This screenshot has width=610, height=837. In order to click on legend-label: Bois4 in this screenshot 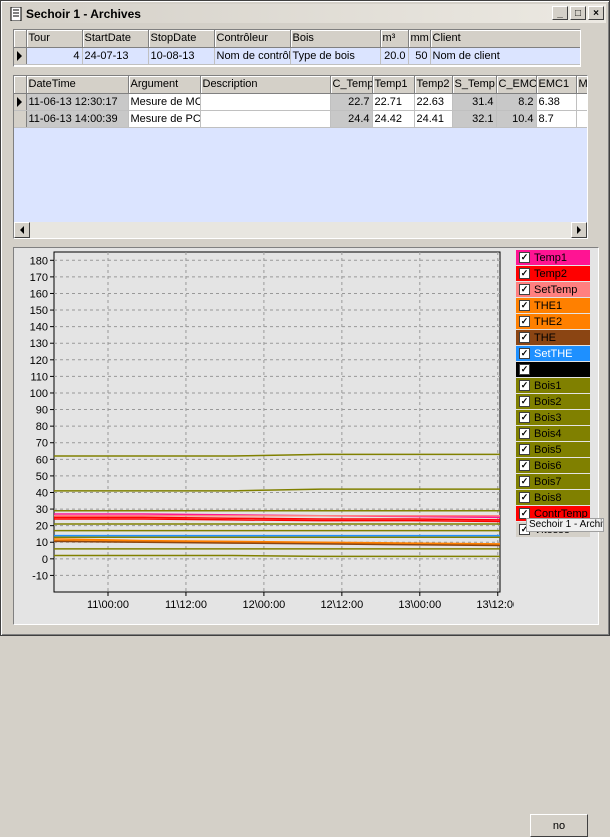, I will do `click(548, 433)`.